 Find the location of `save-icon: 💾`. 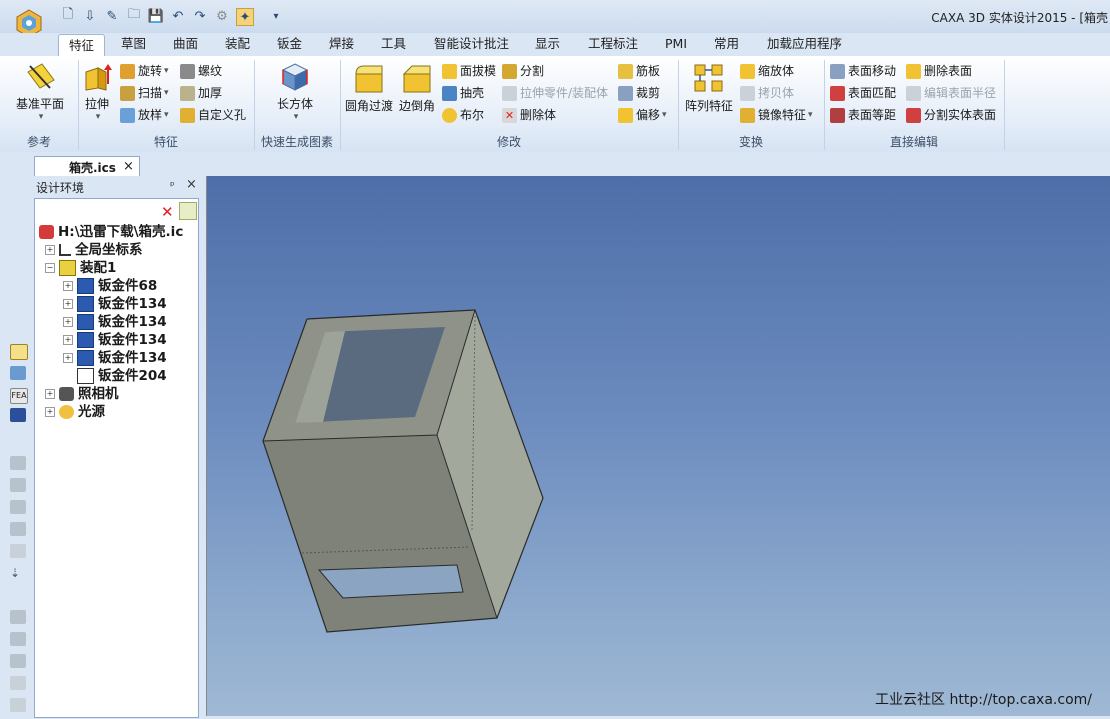

save-icon: 💾 is located at coordinates (156, 16).